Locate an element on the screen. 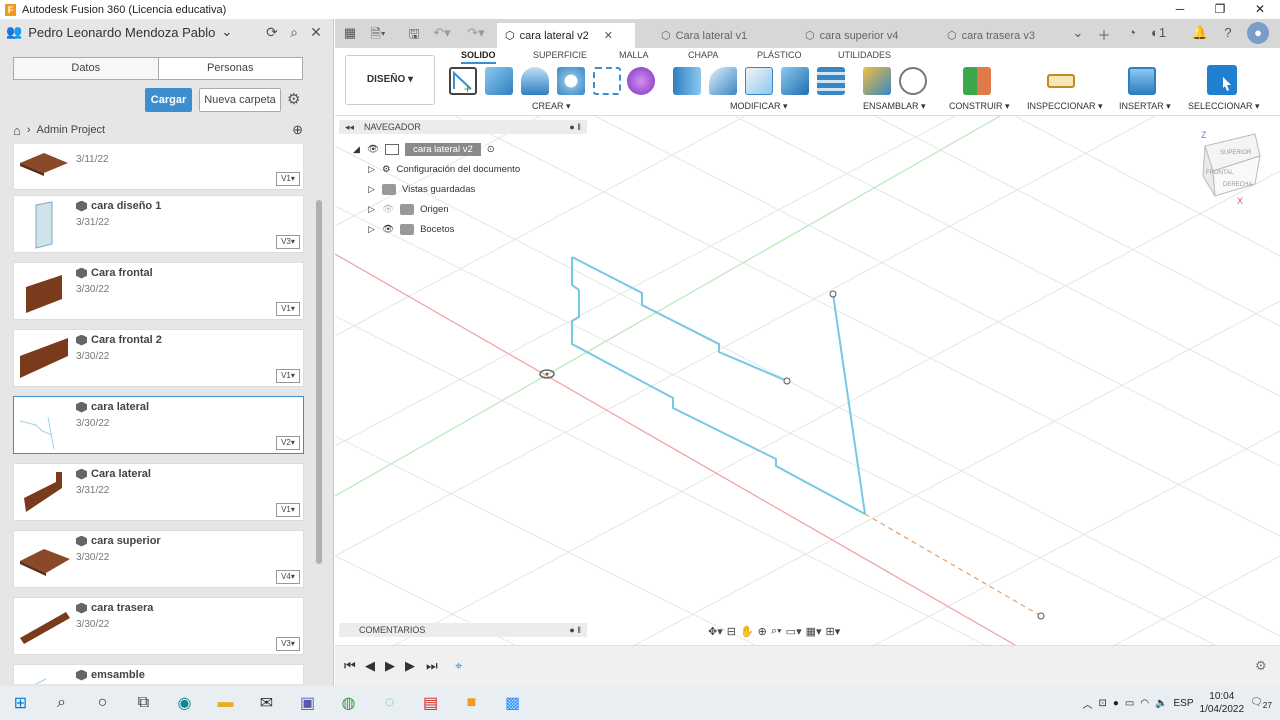 Image resolution: width=1280 pixels, height=720 pixels. file-item: Cara lateral 3/31/22 V1▾ is located at coordinates (158, 492).